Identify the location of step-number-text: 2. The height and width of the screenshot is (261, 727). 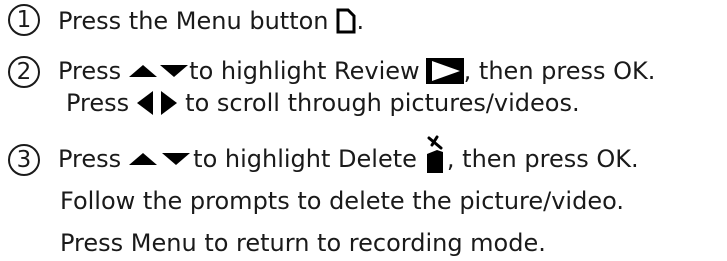
(24, 71).